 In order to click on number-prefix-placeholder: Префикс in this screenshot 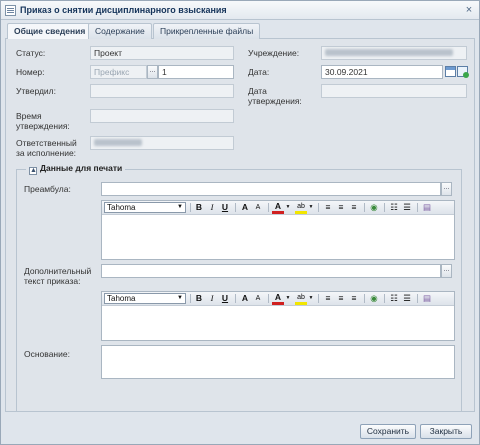, I will do `click(112, 72)`.